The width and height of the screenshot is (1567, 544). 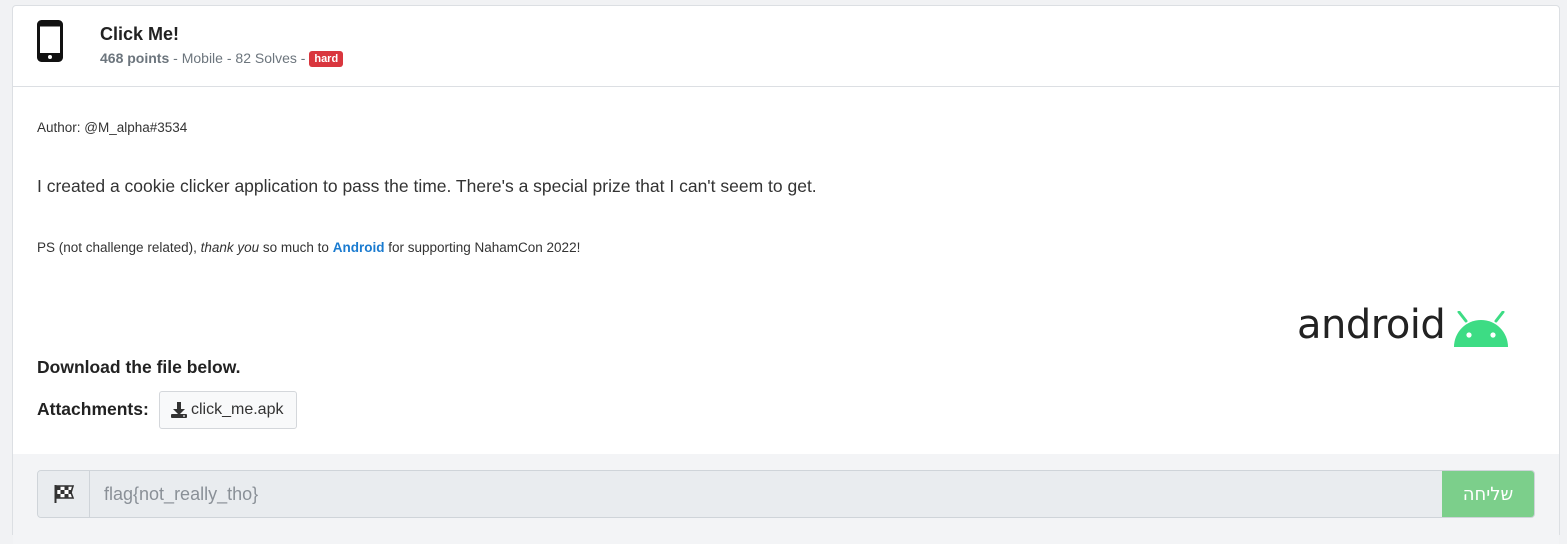 I want to click on ps-suffix: for supporting NahamCon 2022!, so click(x=482, y=247).